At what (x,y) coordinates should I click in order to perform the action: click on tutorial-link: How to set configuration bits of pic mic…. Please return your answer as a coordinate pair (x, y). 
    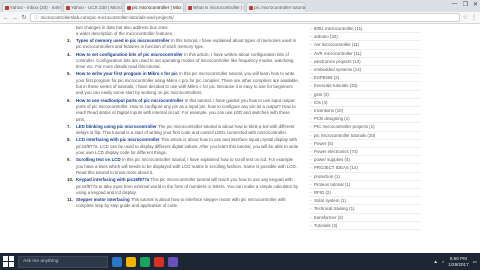
    Looking at the image, I should click on (129, 54).